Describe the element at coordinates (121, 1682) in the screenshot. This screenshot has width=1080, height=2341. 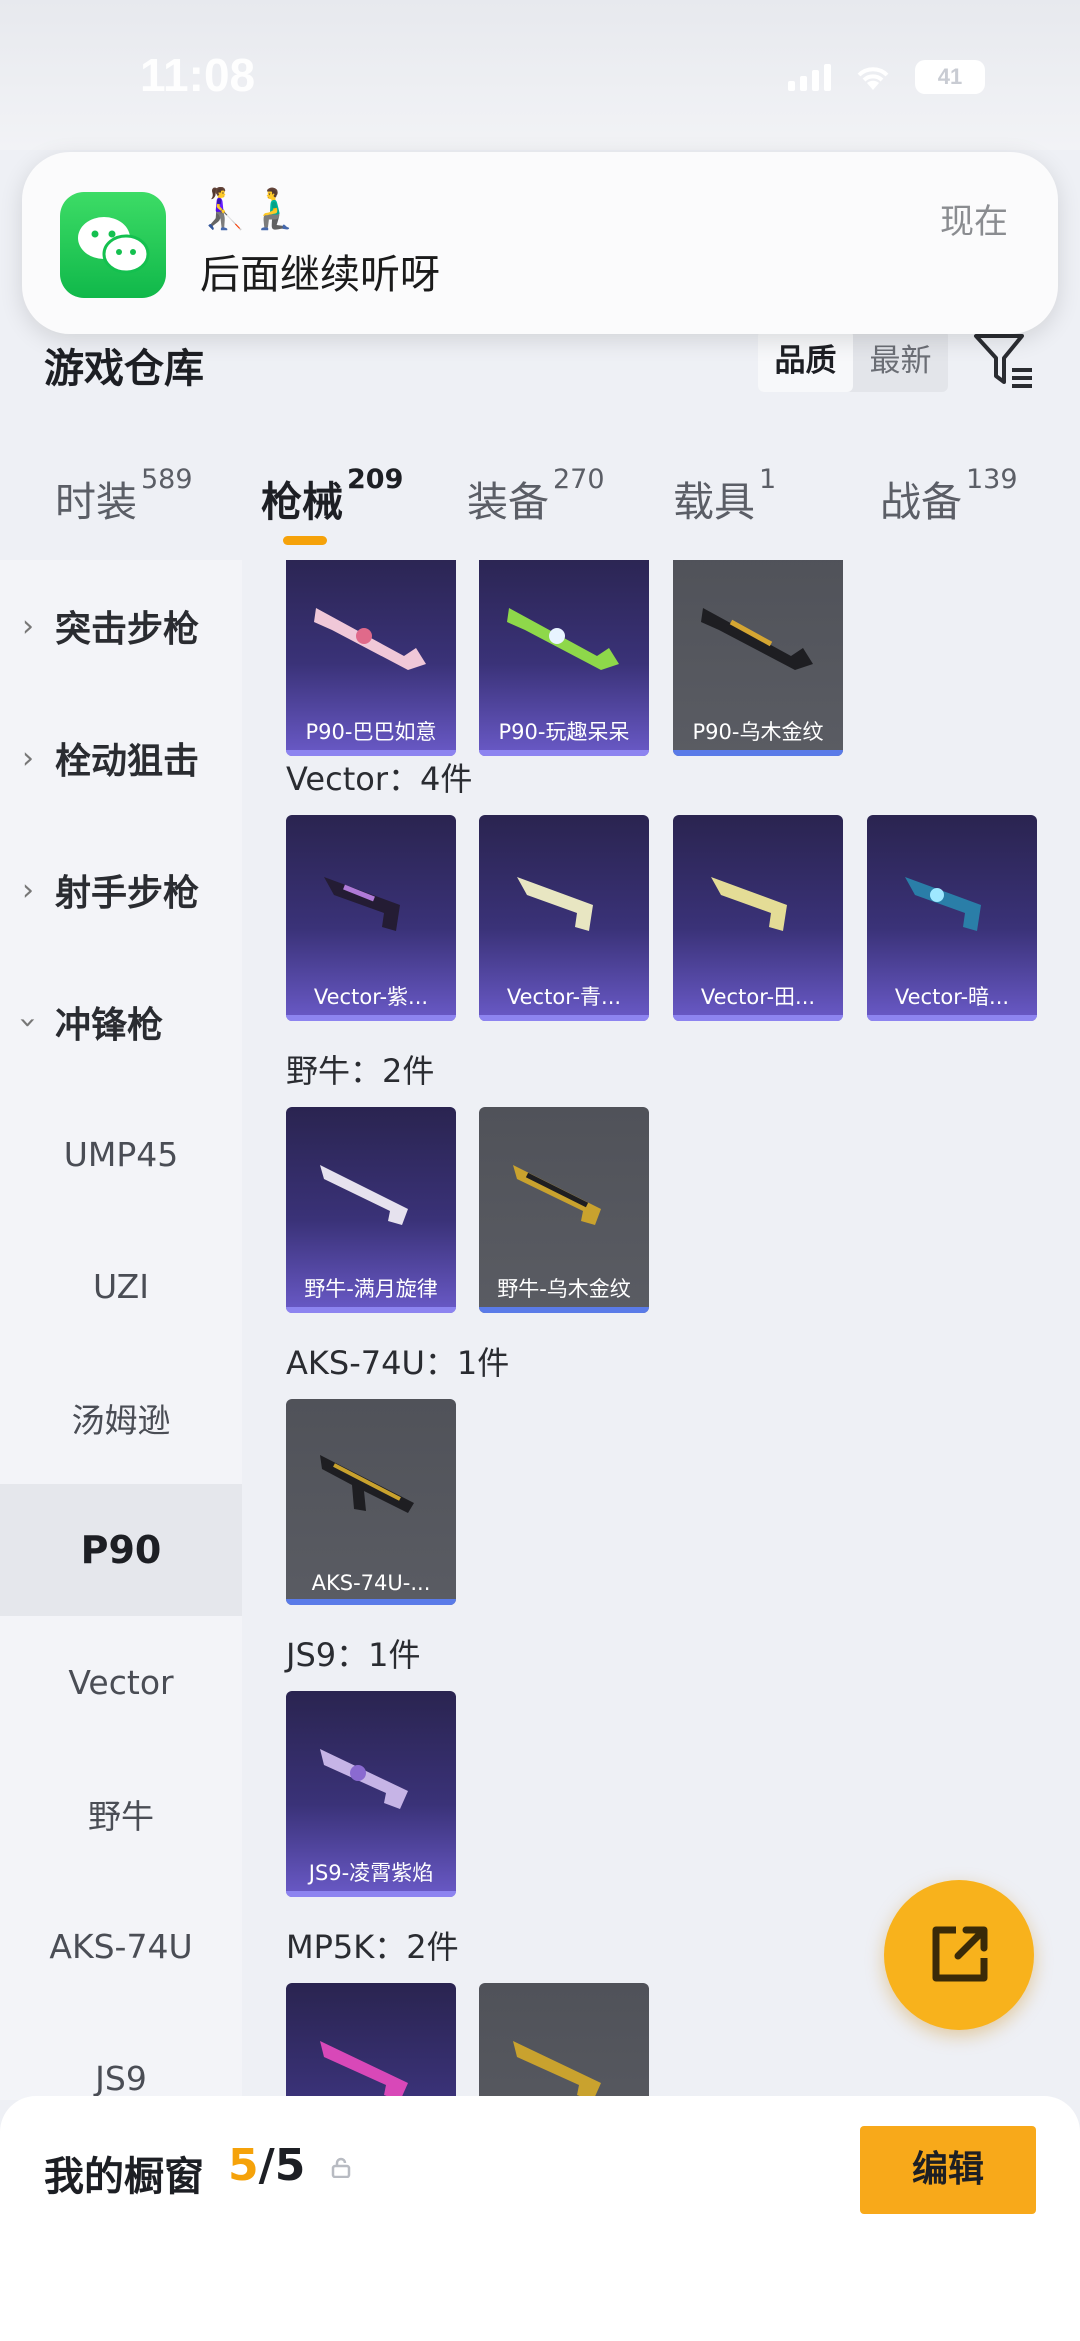
I see `sidebar-item-vector: Vector` at that location.